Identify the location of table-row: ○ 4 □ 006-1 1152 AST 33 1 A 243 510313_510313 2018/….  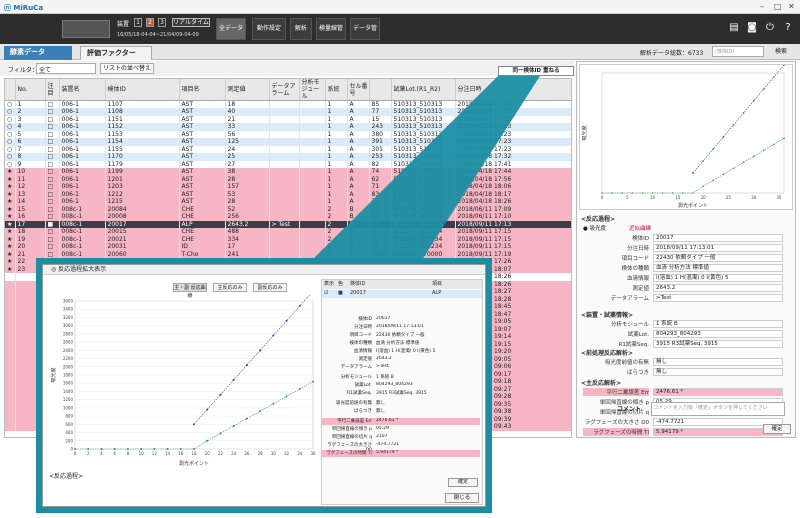
(288, 127).